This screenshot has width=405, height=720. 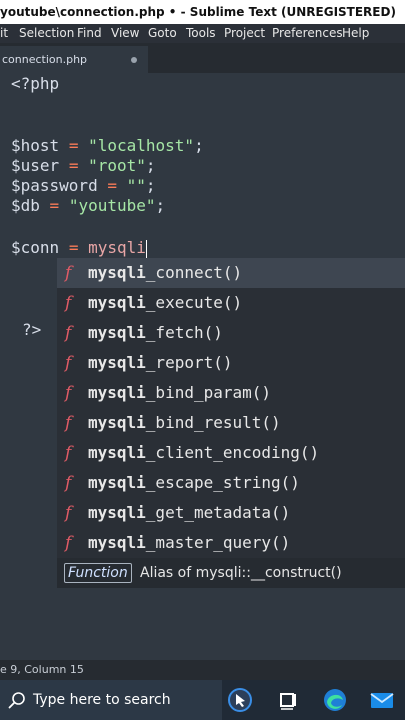 I want to click on edge-browser-icon, so click(x=335, y=700).